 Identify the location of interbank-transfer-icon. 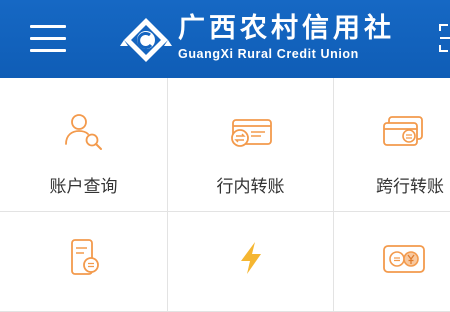
(402, 131).